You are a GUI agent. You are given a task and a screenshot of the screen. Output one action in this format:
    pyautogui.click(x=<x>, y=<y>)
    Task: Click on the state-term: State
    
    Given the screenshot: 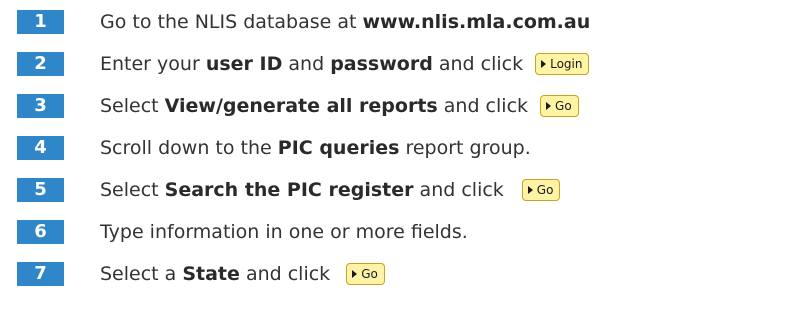 What is the action you would take?
    pyautogui.click(x=211, y=274)
    